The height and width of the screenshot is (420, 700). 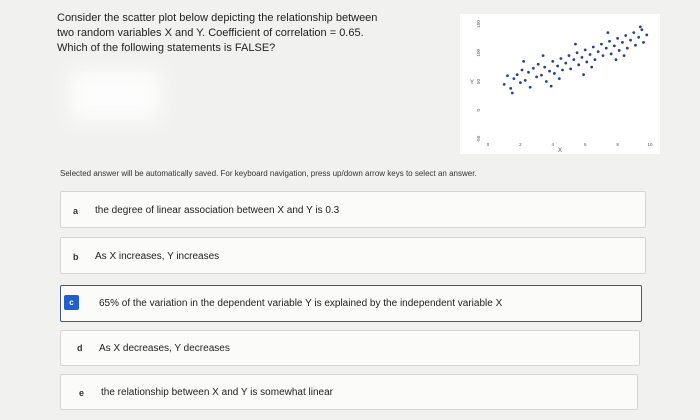 What do you see at coordinates (478, 82) in the screenshot?
I see `y-tick-label: 50` at bounding box center [478, 82].